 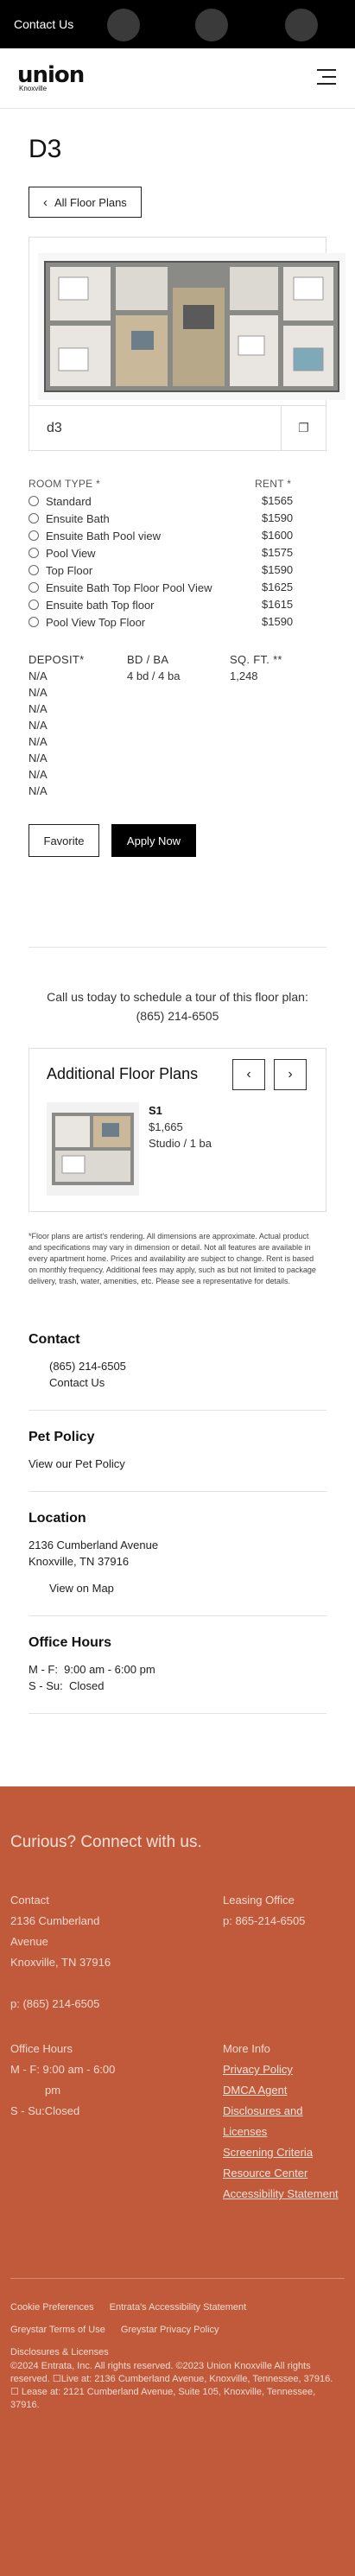 I want to click on location-address-line1: 2136 Cumberland Avenue, so click(x=94, y=1545).